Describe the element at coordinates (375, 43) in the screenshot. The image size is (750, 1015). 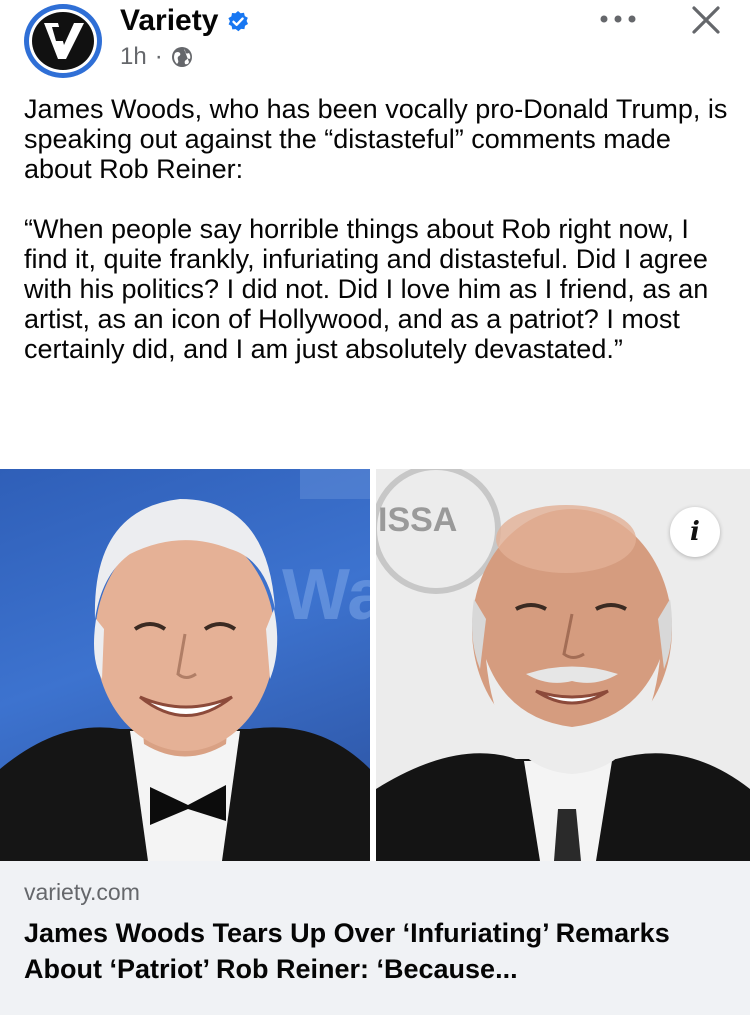
I see `post-header: Variety 1h ·` at that location.